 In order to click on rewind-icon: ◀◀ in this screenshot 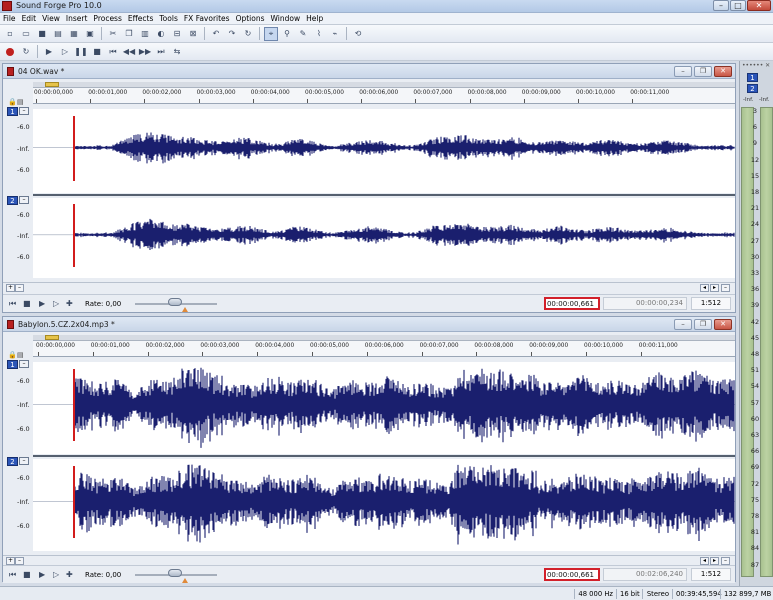, I will do `click(129, 52)`.